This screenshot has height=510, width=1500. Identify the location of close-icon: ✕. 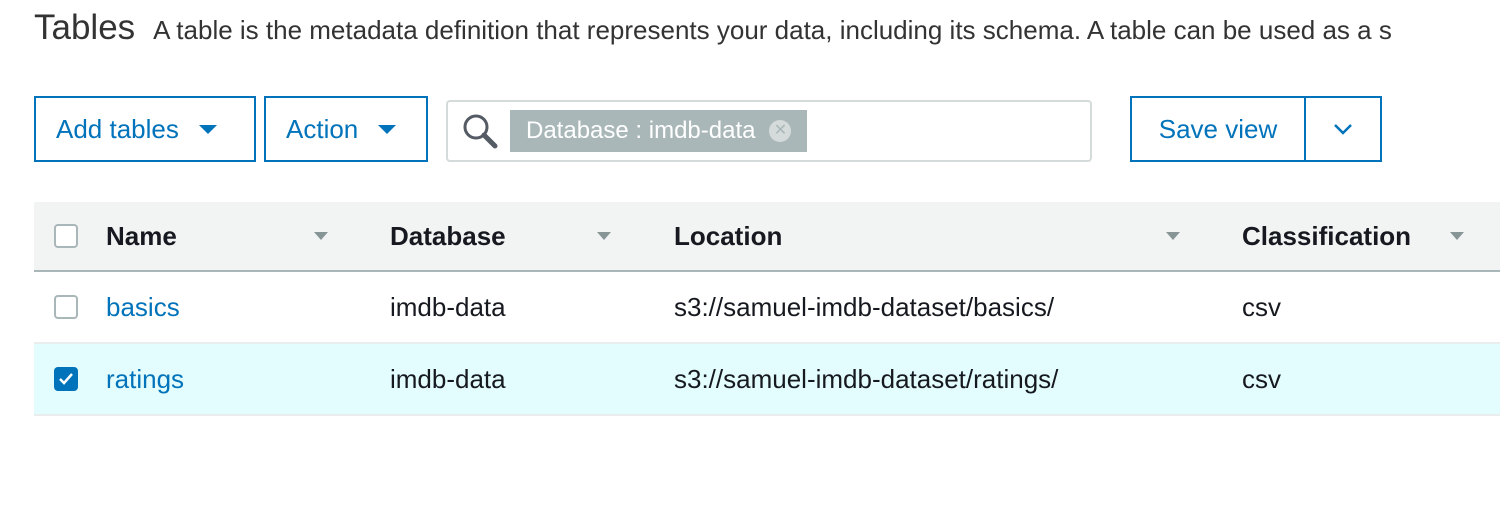
(780, 131).